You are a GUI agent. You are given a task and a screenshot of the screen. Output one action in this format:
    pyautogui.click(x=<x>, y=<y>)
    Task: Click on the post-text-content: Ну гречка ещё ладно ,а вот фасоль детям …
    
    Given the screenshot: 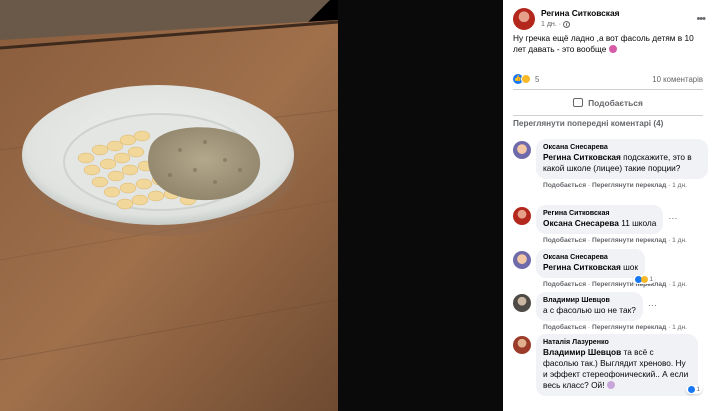 What is the action you would take?
    pyautogui.click(x=603, y=43)
    